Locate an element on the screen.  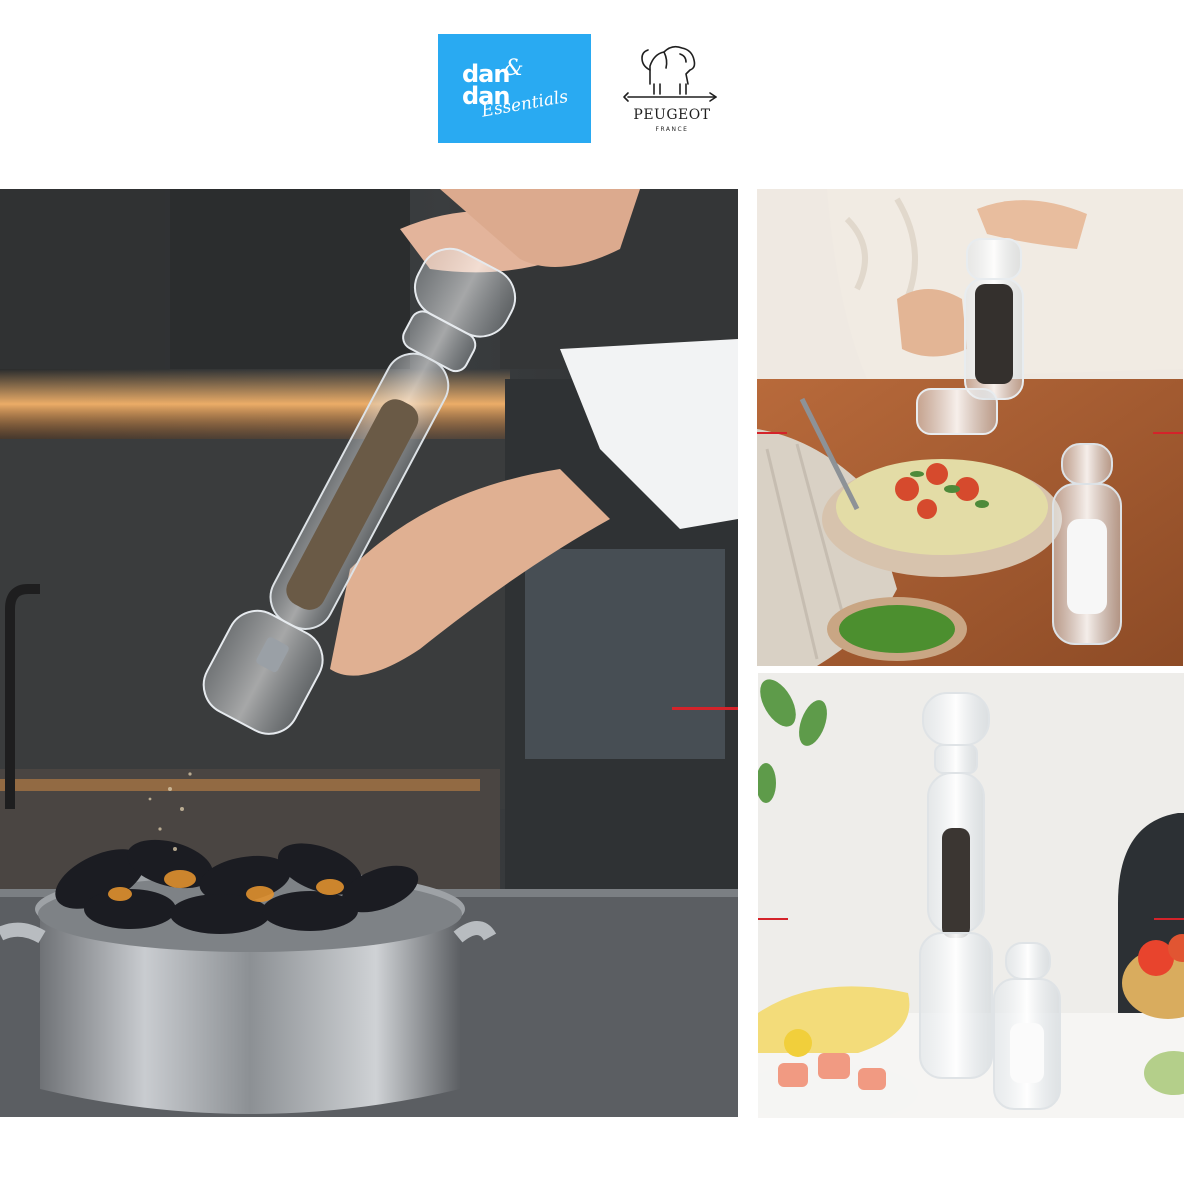
bottom-right-photo is located at coordinates (971, 895).